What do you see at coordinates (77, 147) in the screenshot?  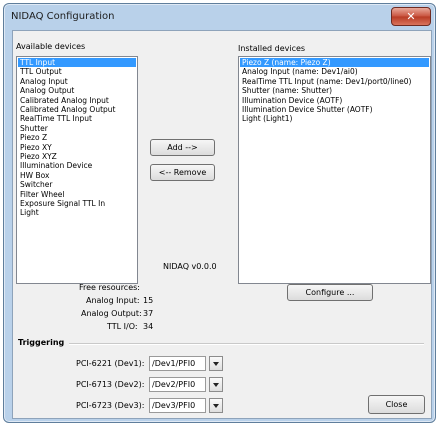 I see `available-device-list-item: Piezo XY` at bounding box center [77, 147].